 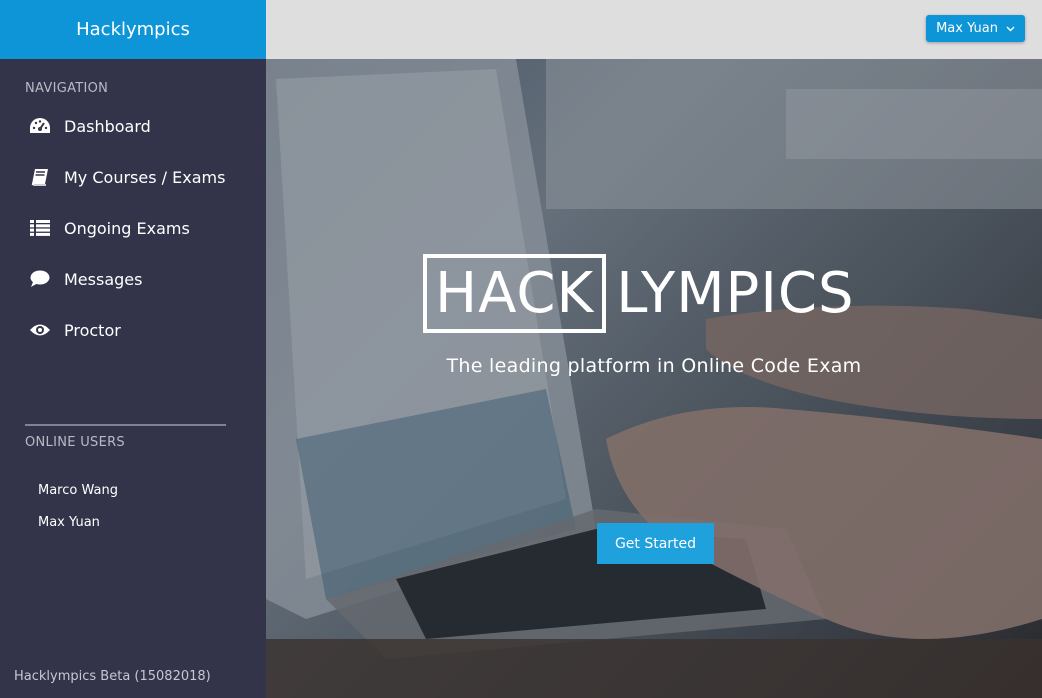 What do you see at coordinates (133, 29) in the screenshot?
I see `app-brand: Hacklympics` at bounding box center [133, 29].